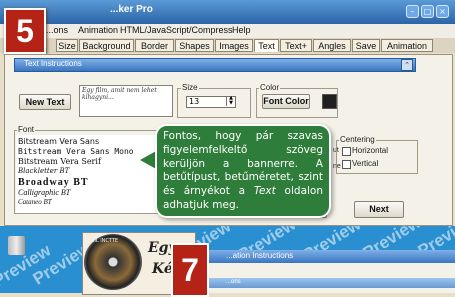  I want to click on menu-item-animation: Animation, so click(98, 30).